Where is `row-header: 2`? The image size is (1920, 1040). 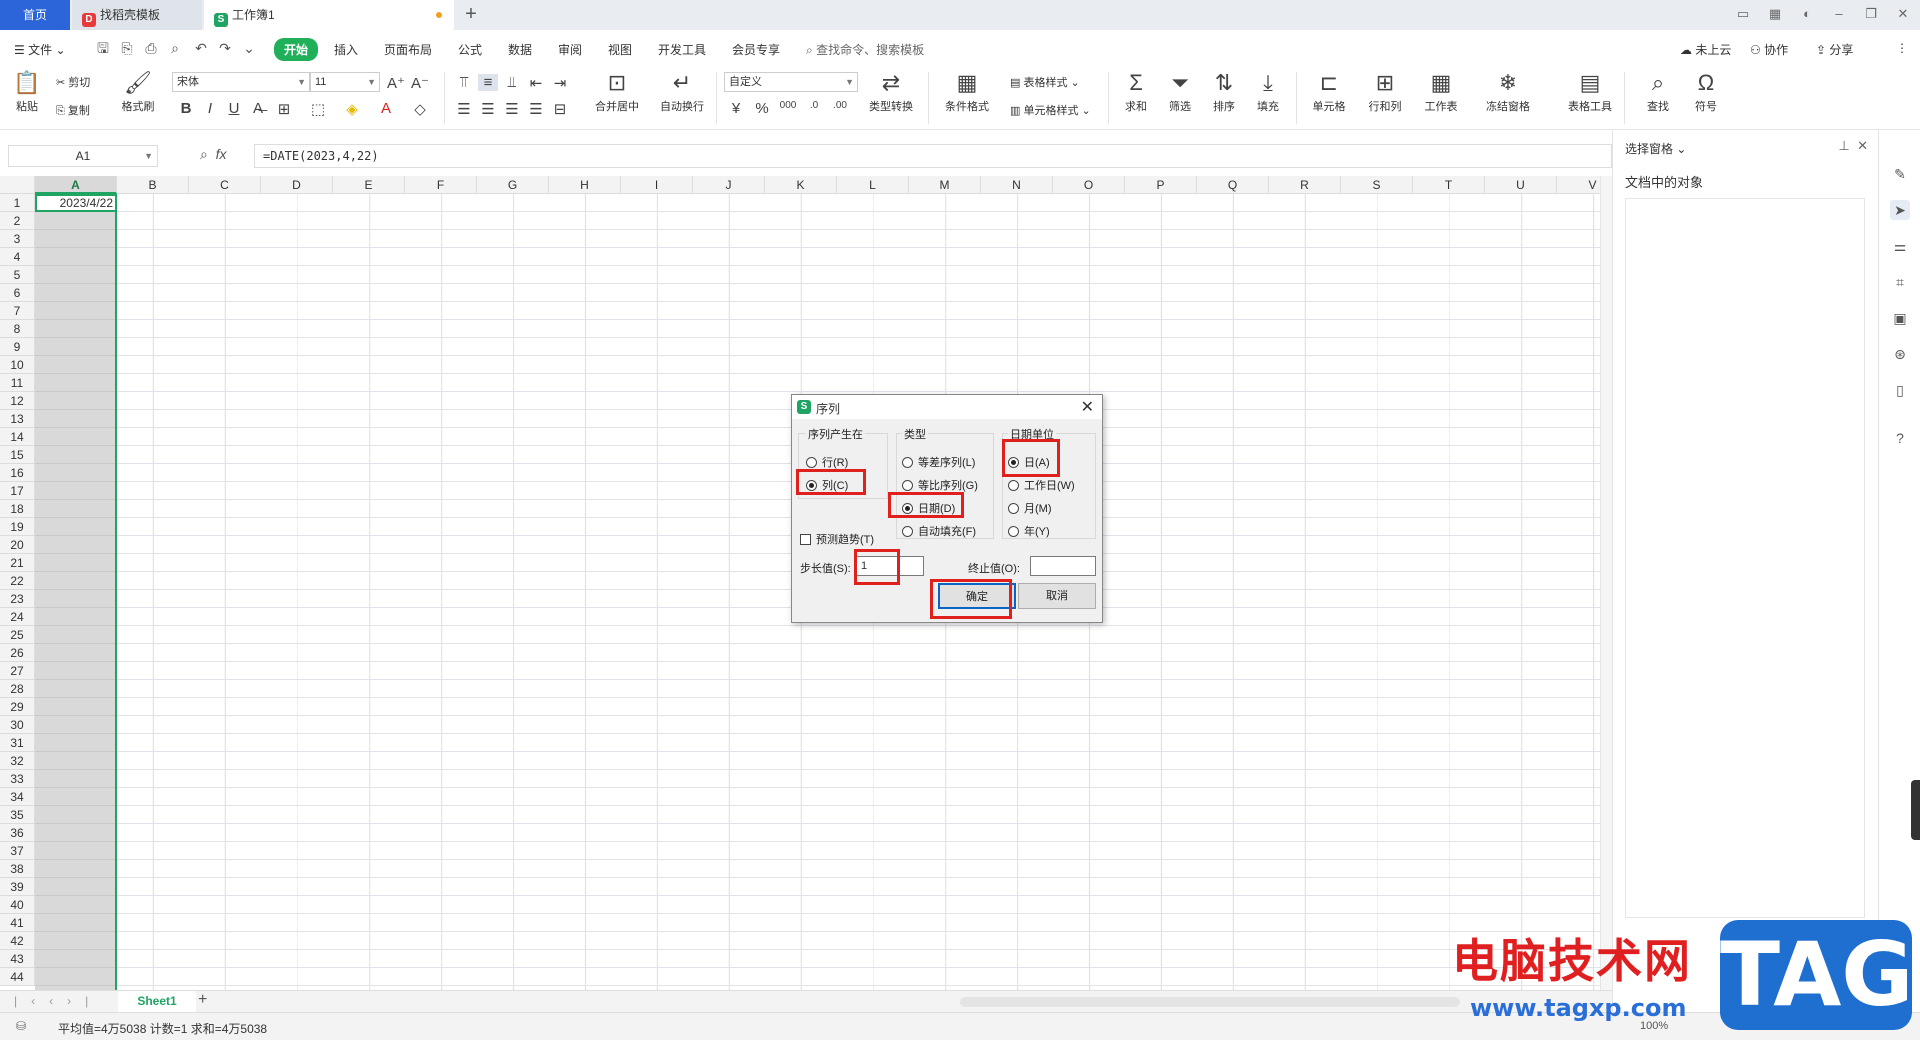 row-header: 2 is located at coordinates (17, 221).